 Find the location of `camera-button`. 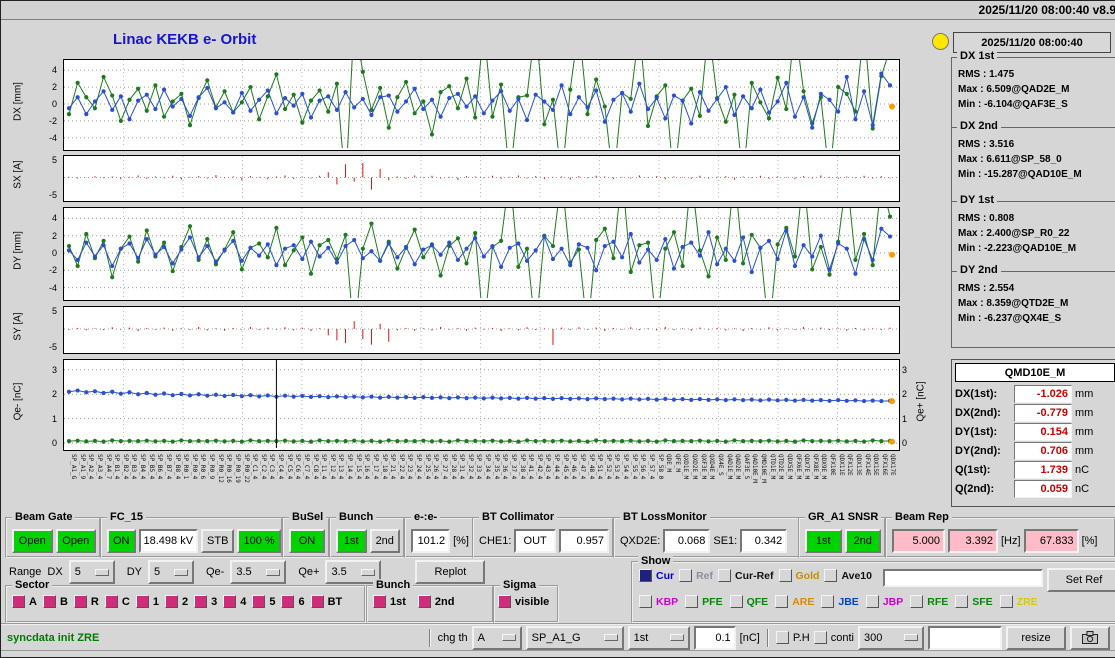

camera-button is located at coordinates (1090, 637).